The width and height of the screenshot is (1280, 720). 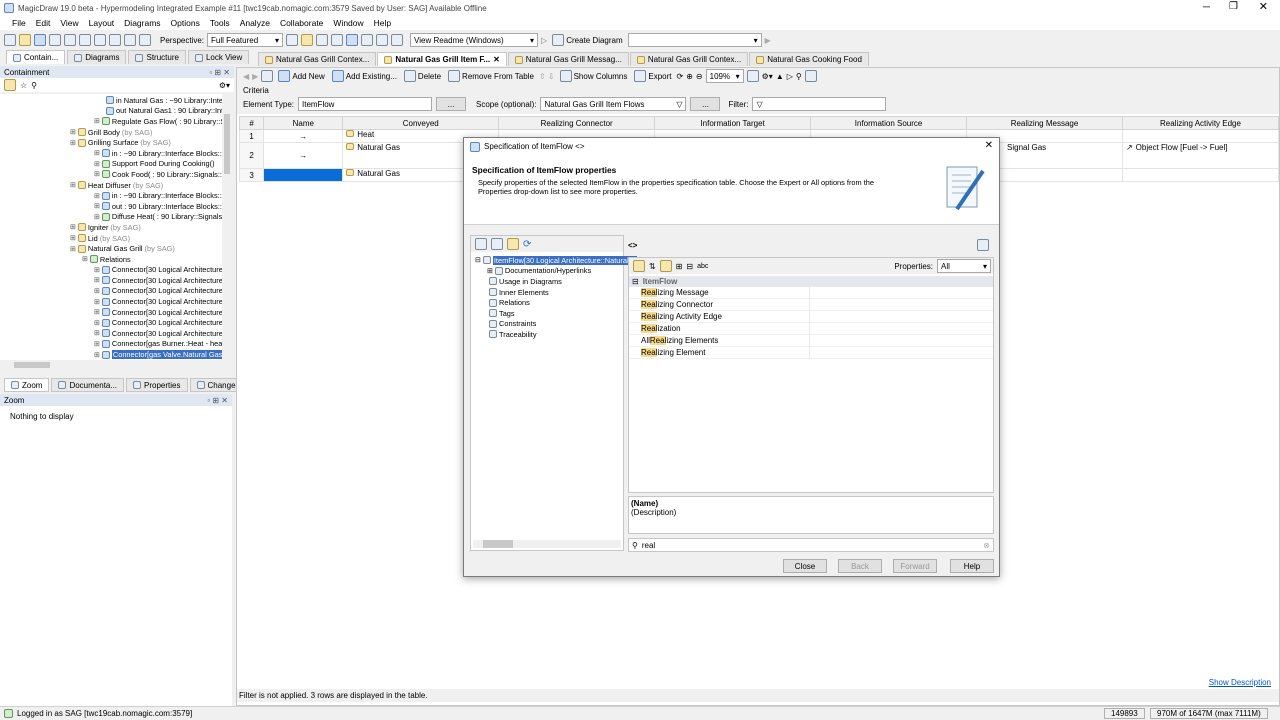 What do you see at coordinates (491, 76) in the screenshot?
I see `remove-from-table-button: Remove From Table` at bounding box center [491, 76].